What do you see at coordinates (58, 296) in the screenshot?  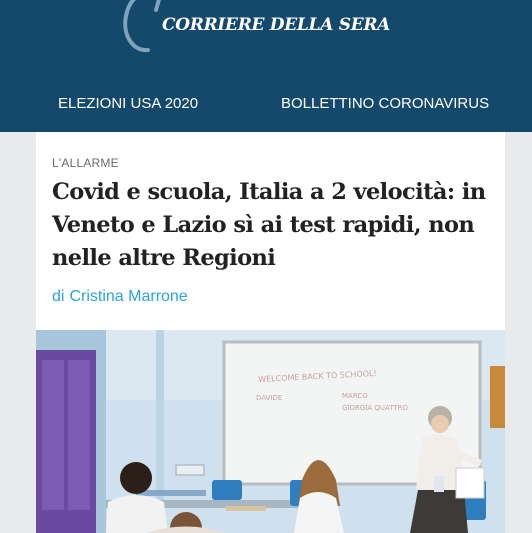 I see `byline-prefix: di` at bounding box center [58, 296].